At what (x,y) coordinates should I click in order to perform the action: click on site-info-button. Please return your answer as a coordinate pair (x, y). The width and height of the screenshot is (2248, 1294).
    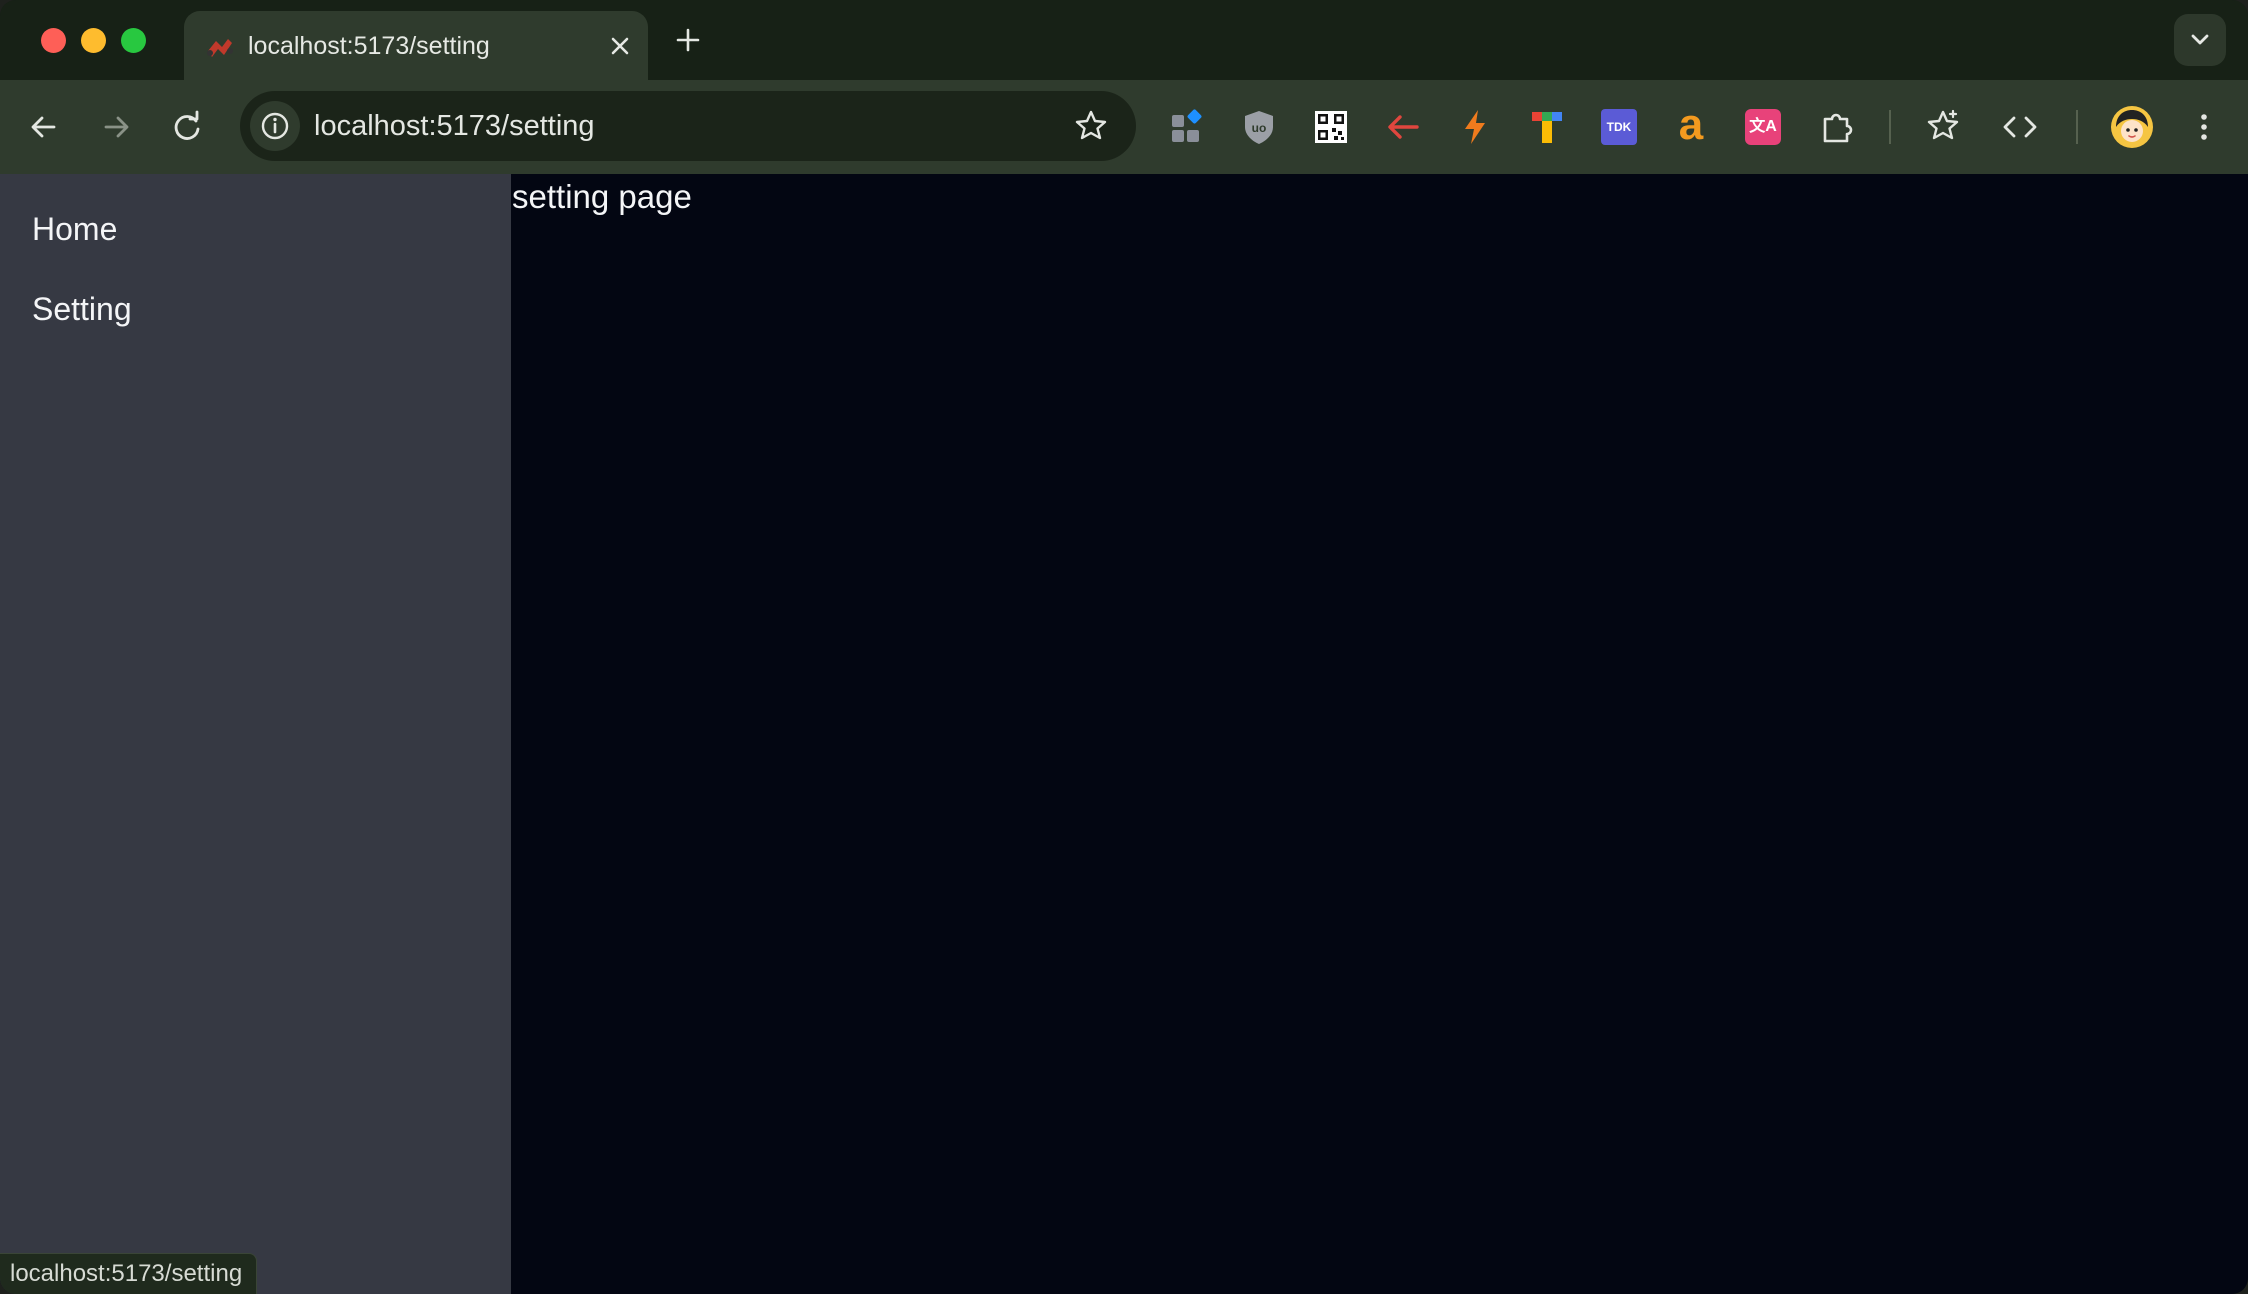
    Looking at the image, I should click on (275, 126).